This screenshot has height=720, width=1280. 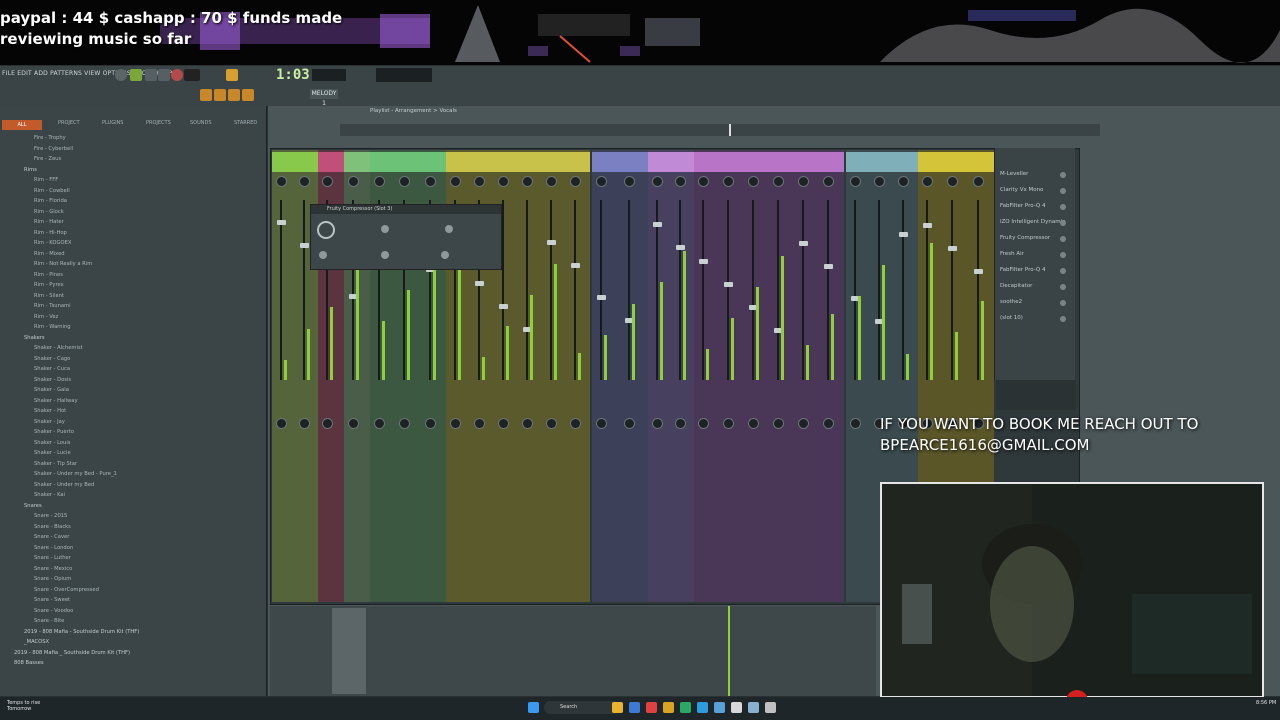 I want to click on browser-folder: Rims, so click(x=30, y=170).